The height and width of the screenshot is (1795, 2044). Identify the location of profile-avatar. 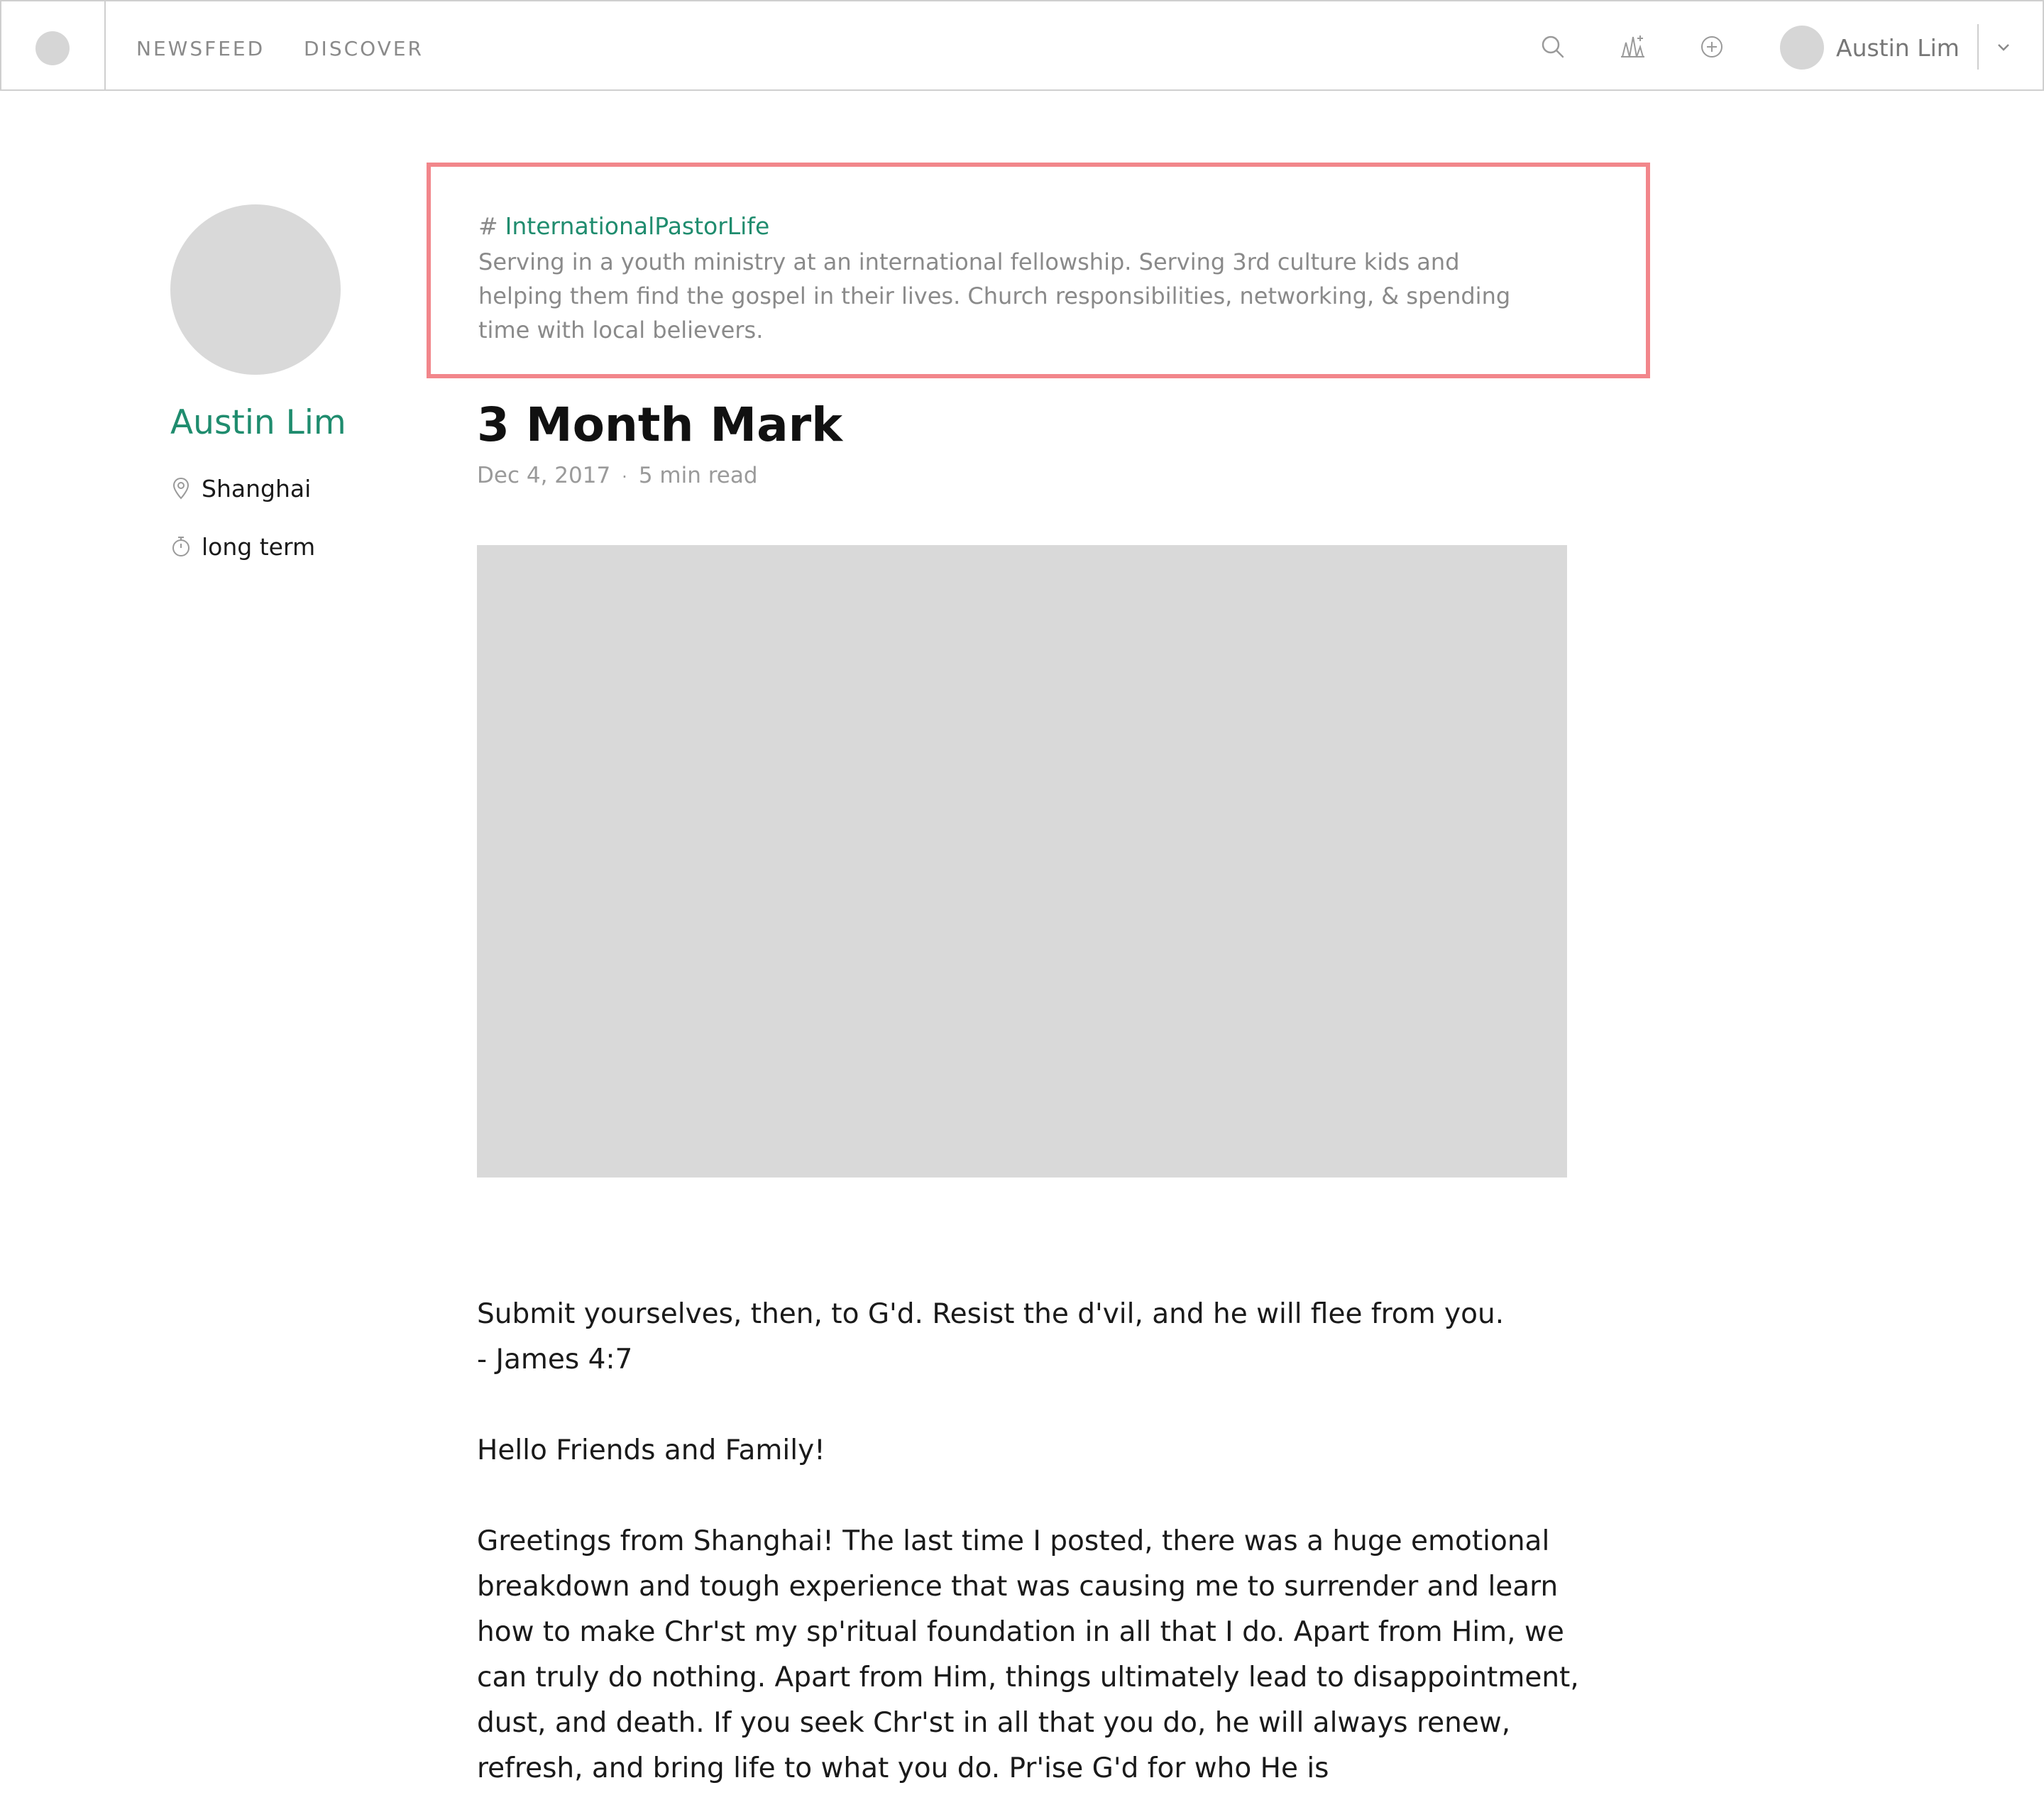
(255, 289).